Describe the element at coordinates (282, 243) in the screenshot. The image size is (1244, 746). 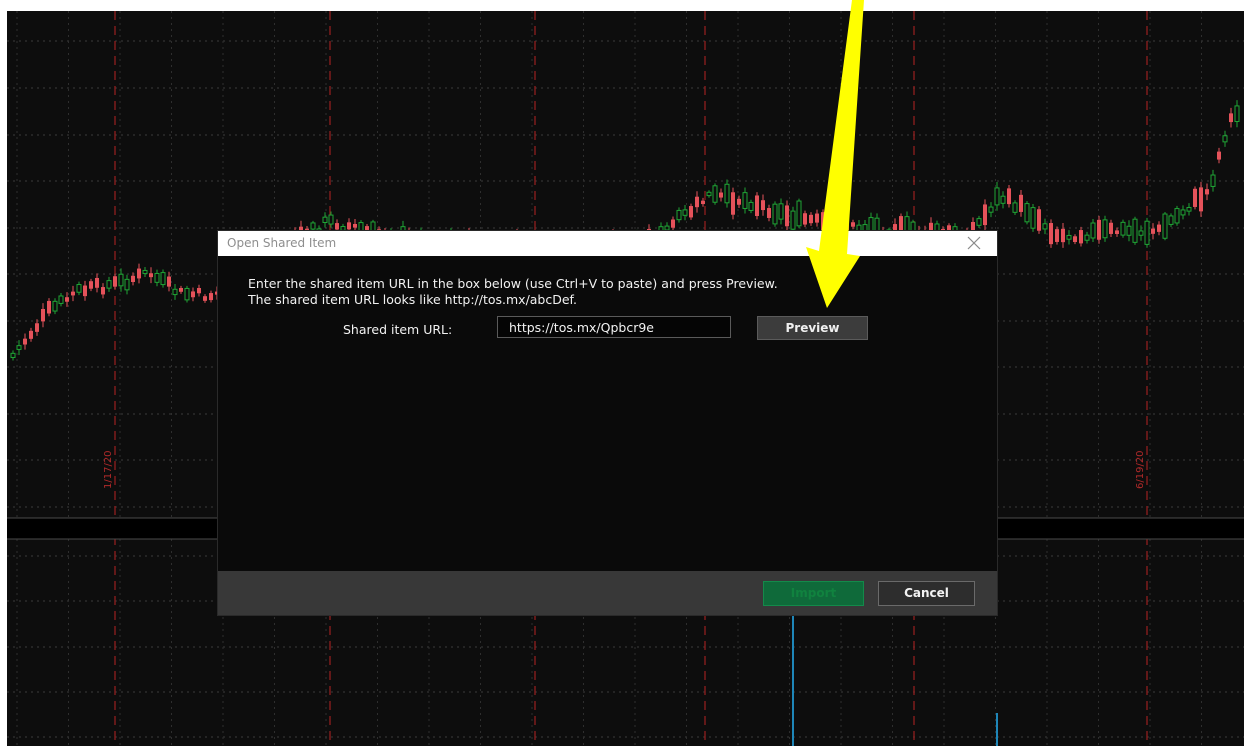
I see `dialog-title: Open Shared Item` at that location.